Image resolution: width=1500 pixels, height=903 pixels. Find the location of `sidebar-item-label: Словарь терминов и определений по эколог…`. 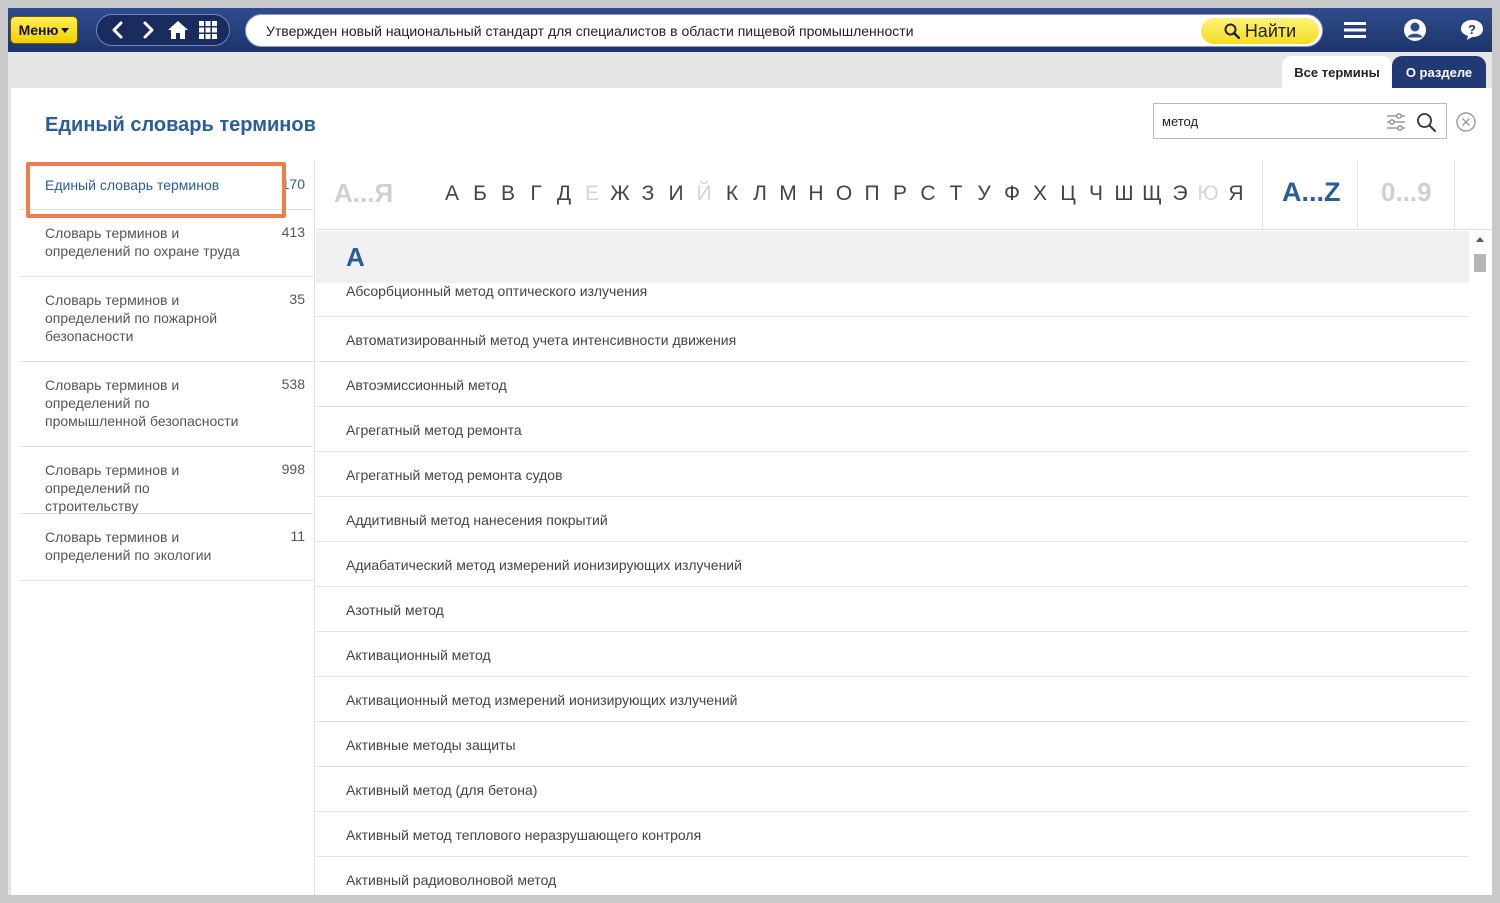

sidebar-item-label: Словарь терминов и определений по эколог… is located at coordinates (128, 546).